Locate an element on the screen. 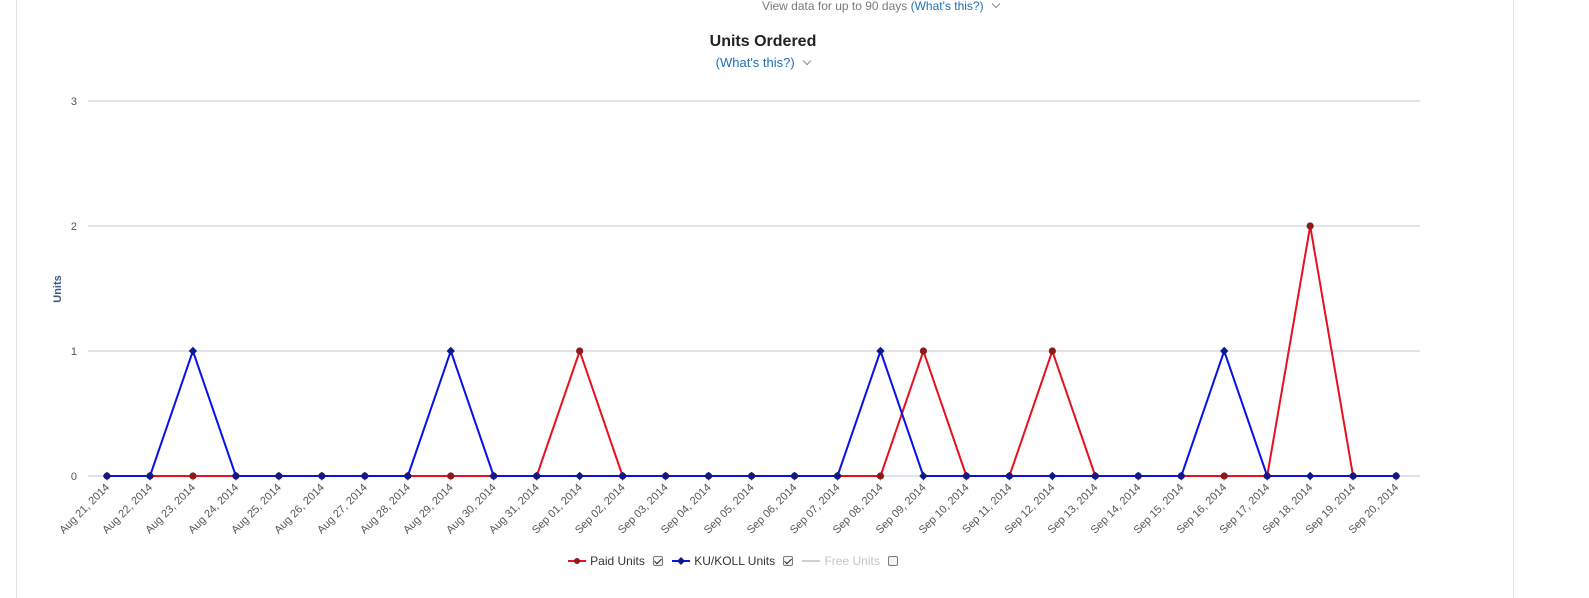 This screenshot has width=1589, height=598. free-units-swatch-icon is located at coordinates (811, 561).